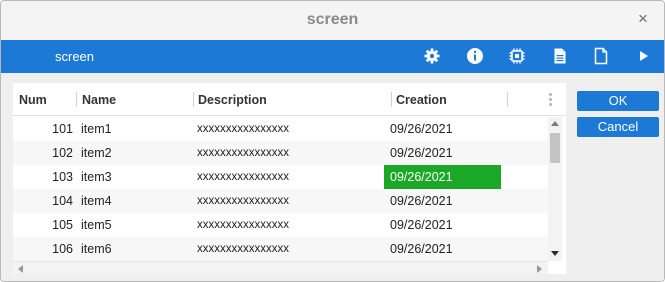  What do you see at coordinates (442, 177) in the screenshot?
I see `cell-creation-selected: 09/26/2021` at bounding box center [442, 177].